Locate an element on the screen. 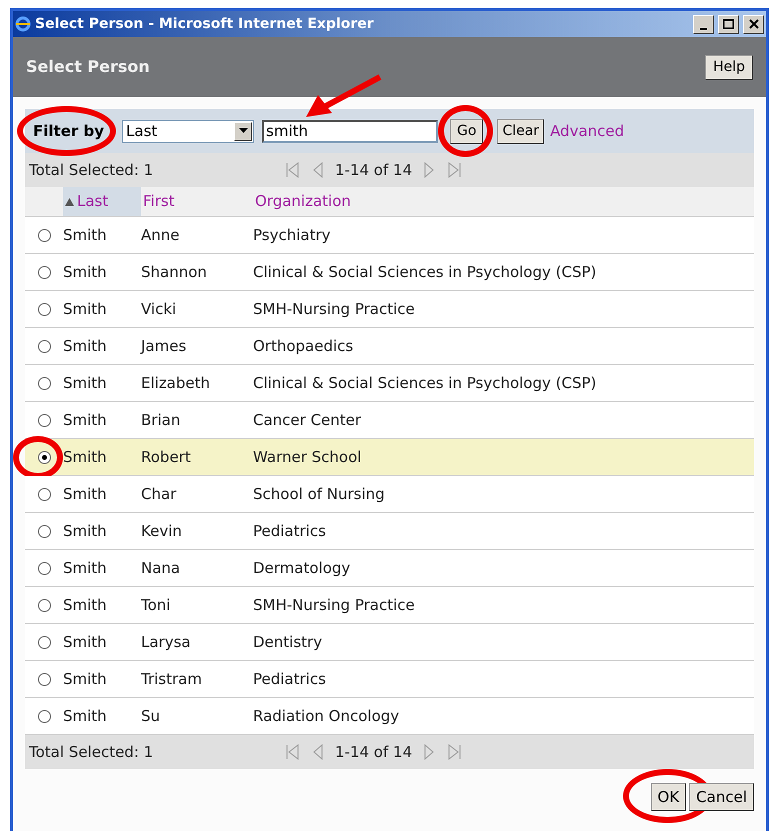  help-button: Help is located at coordinates (729, 67).